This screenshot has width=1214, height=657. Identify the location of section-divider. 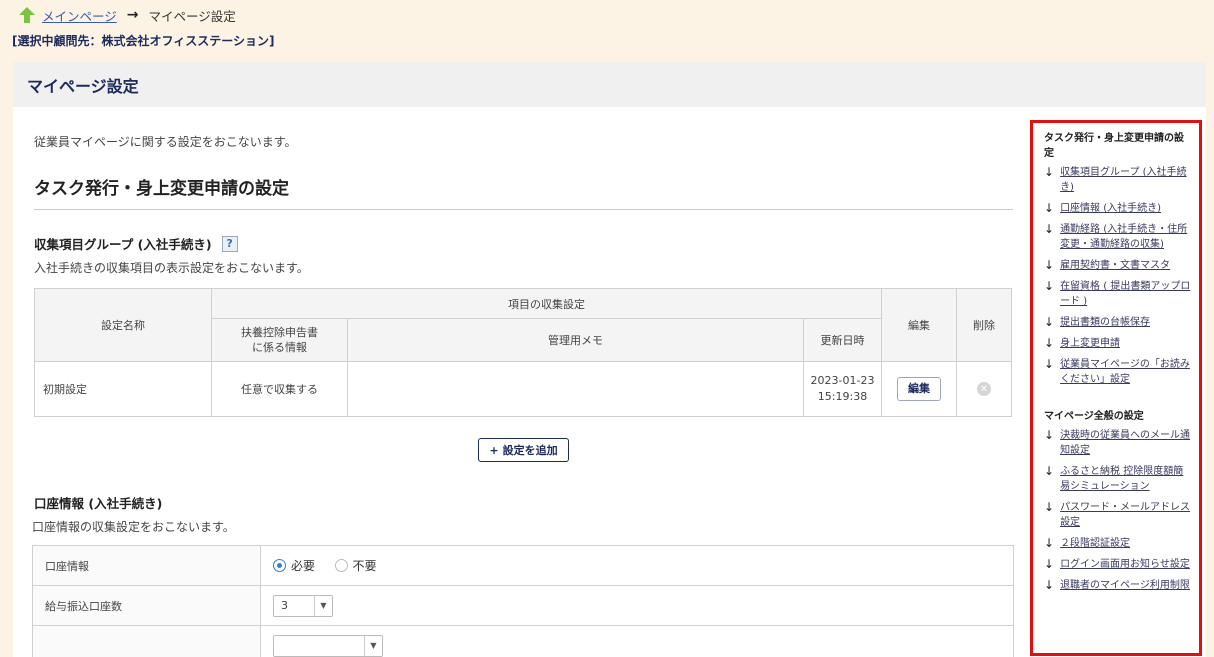
(523, 209).